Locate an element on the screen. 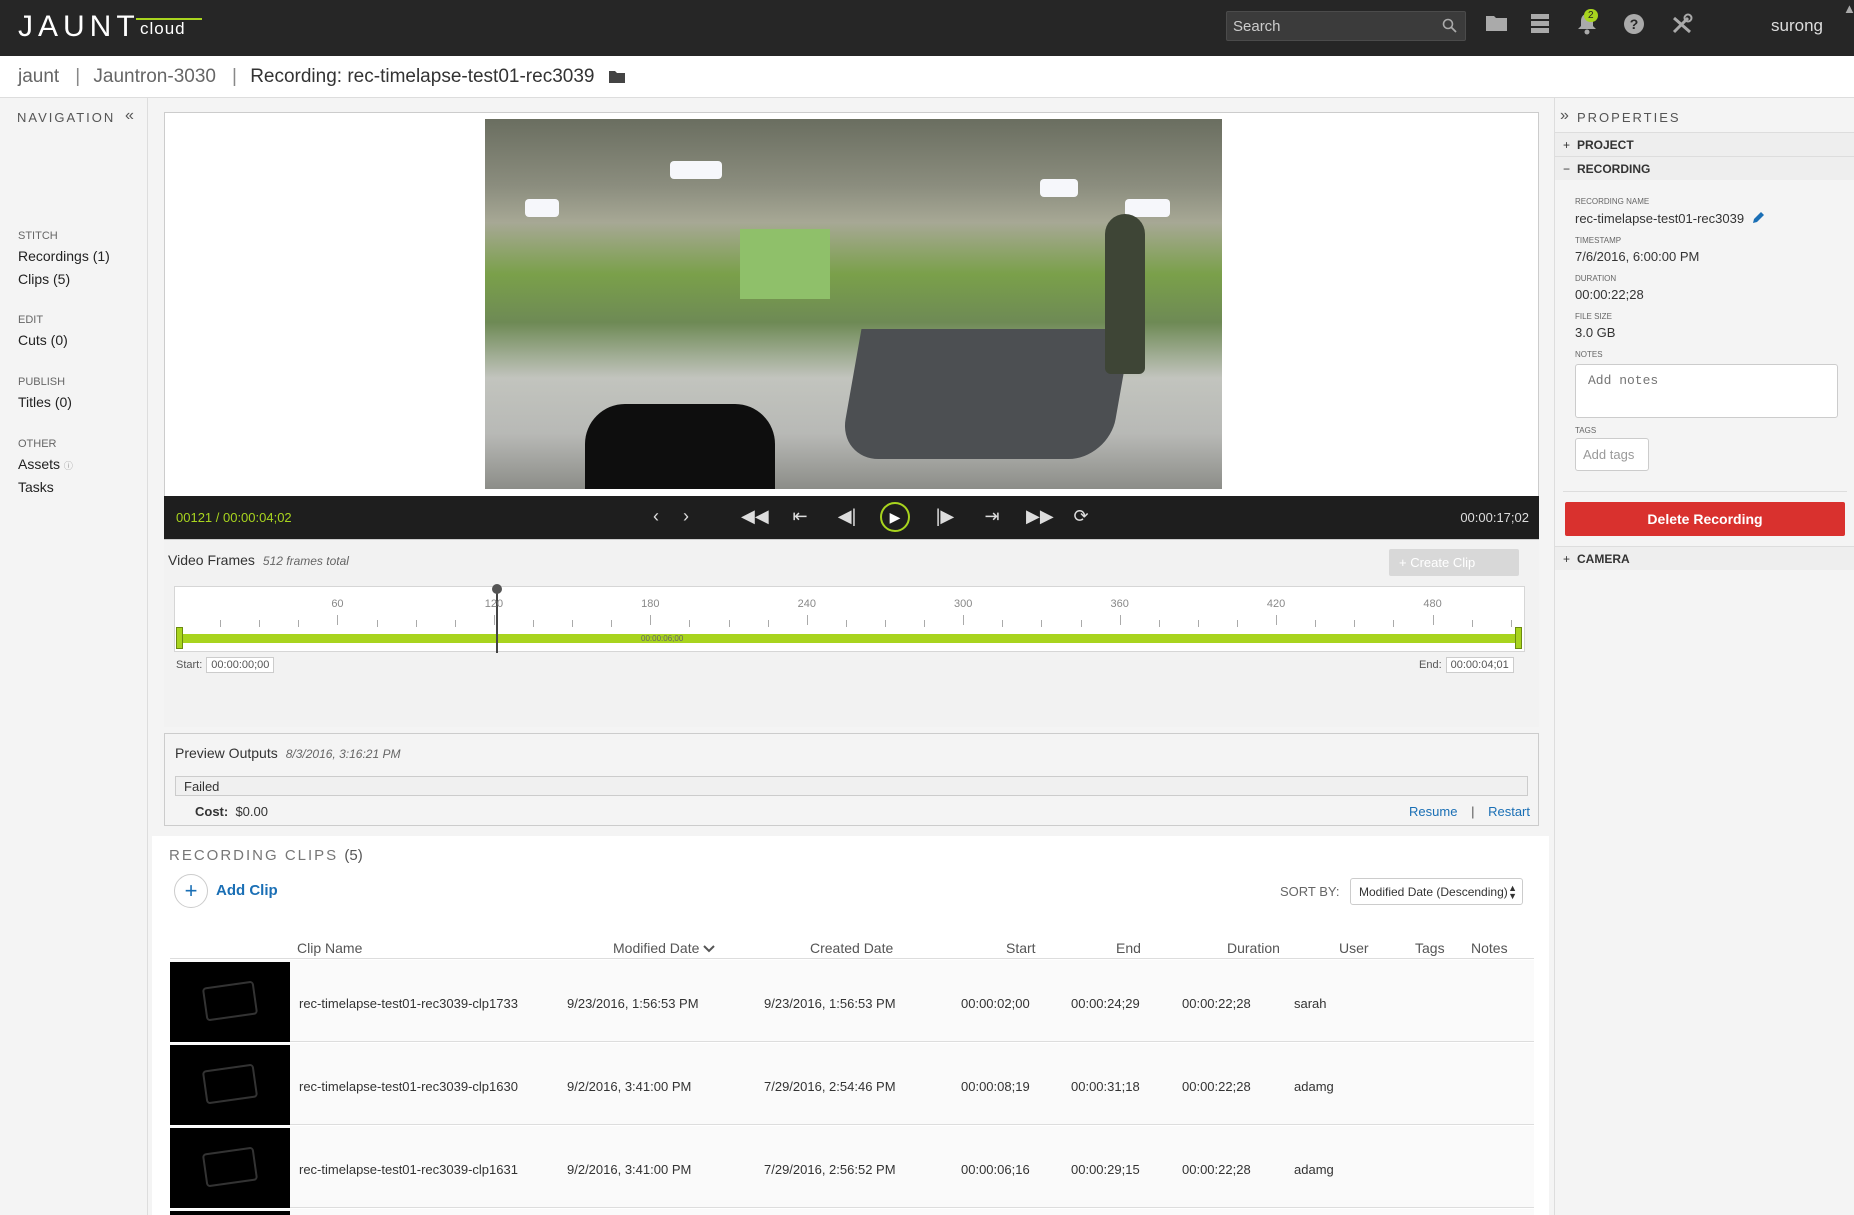 This screenshot has height=1215, width=1854. plus-icon: + is located at coordinates (1567, 145).